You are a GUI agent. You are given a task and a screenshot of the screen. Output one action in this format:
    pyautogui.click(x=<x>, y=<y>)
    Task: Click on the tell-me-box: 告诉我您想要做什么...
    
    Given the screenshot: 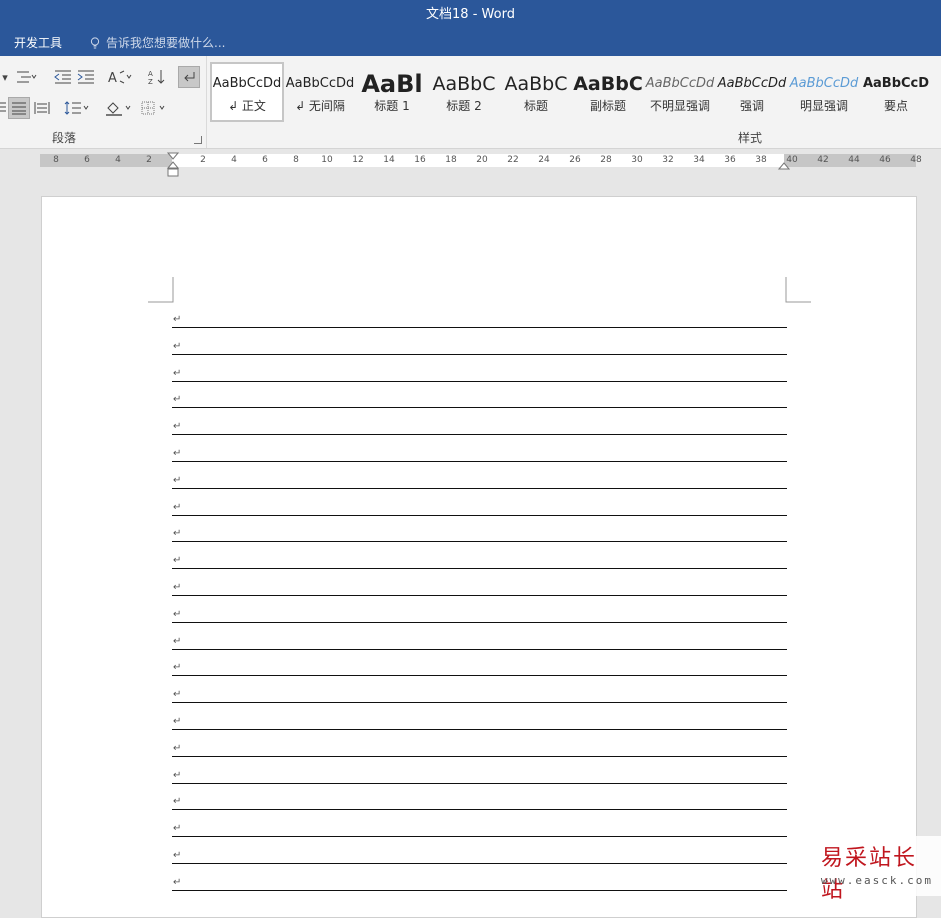 What is the action you would take?
    pyautogui.click(x=157, y=43)
    